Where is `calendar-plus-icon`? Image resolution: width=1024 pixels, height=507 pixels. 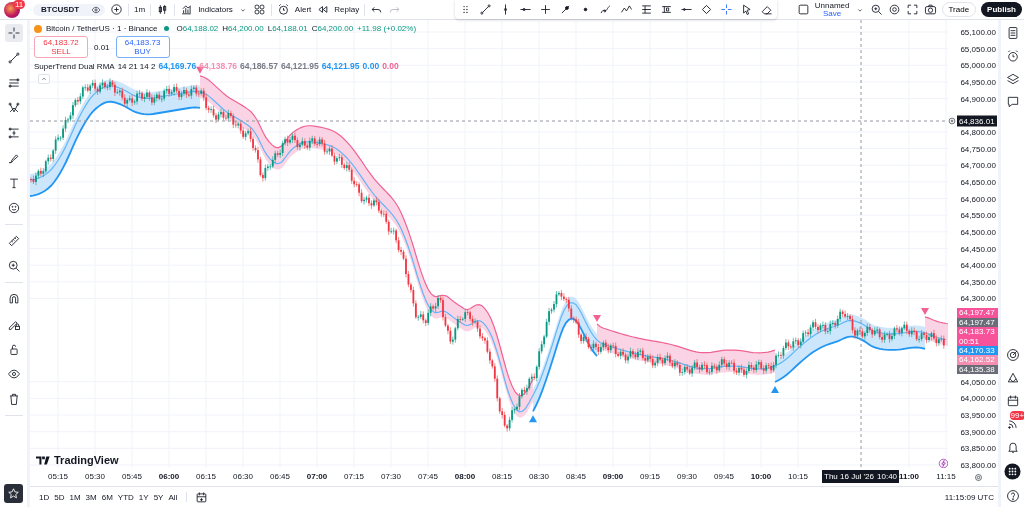
calendar-plus-icon is located at coordinates (202, 497).